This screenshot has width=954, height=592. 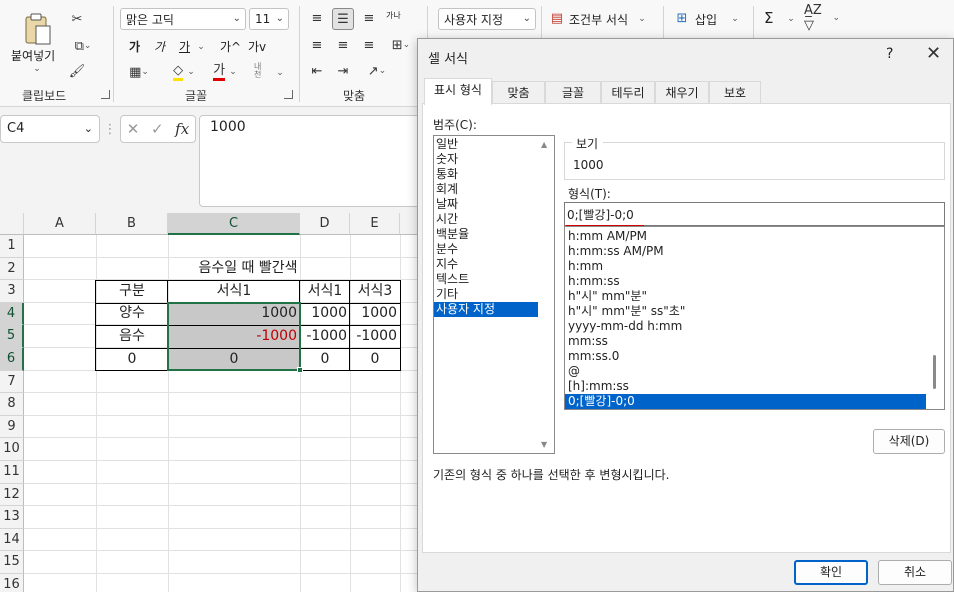 I want to click on bold-button: 가, so click(x=134, y=46).